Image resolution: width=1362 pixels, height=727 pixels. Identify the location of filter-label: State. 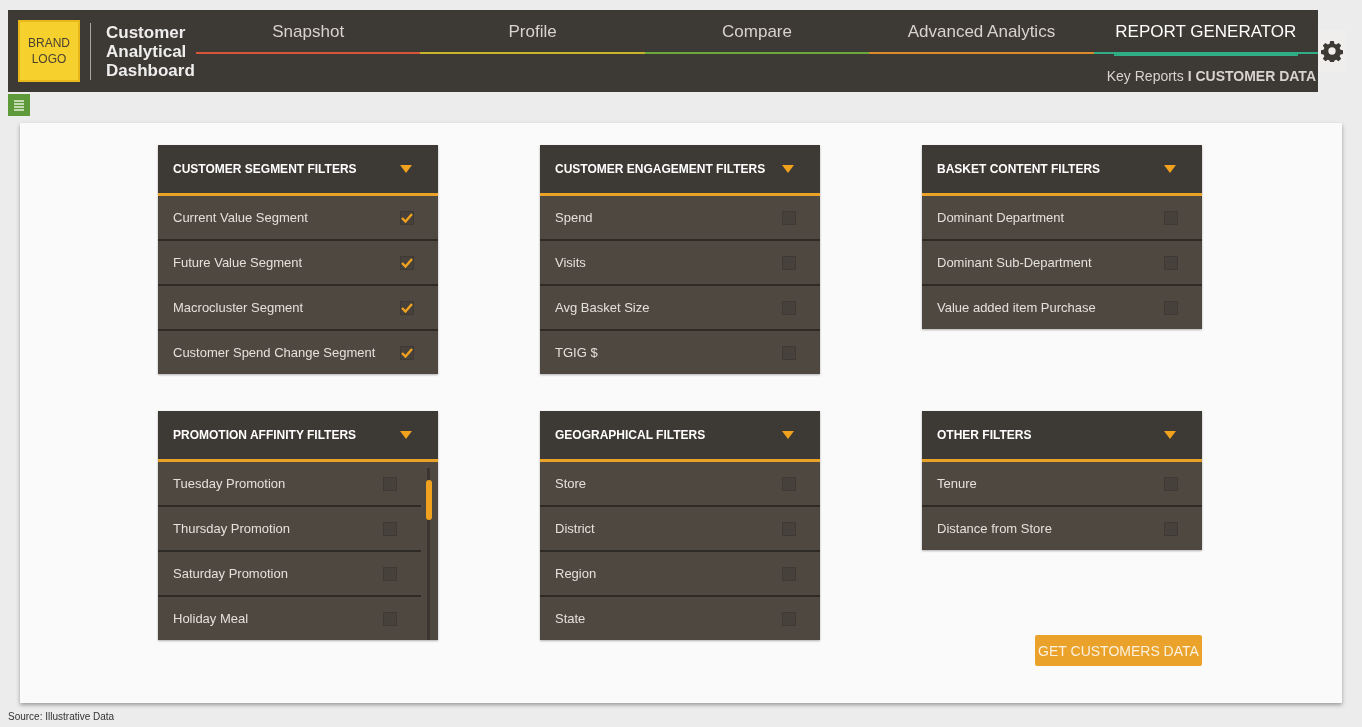
(570, 618).